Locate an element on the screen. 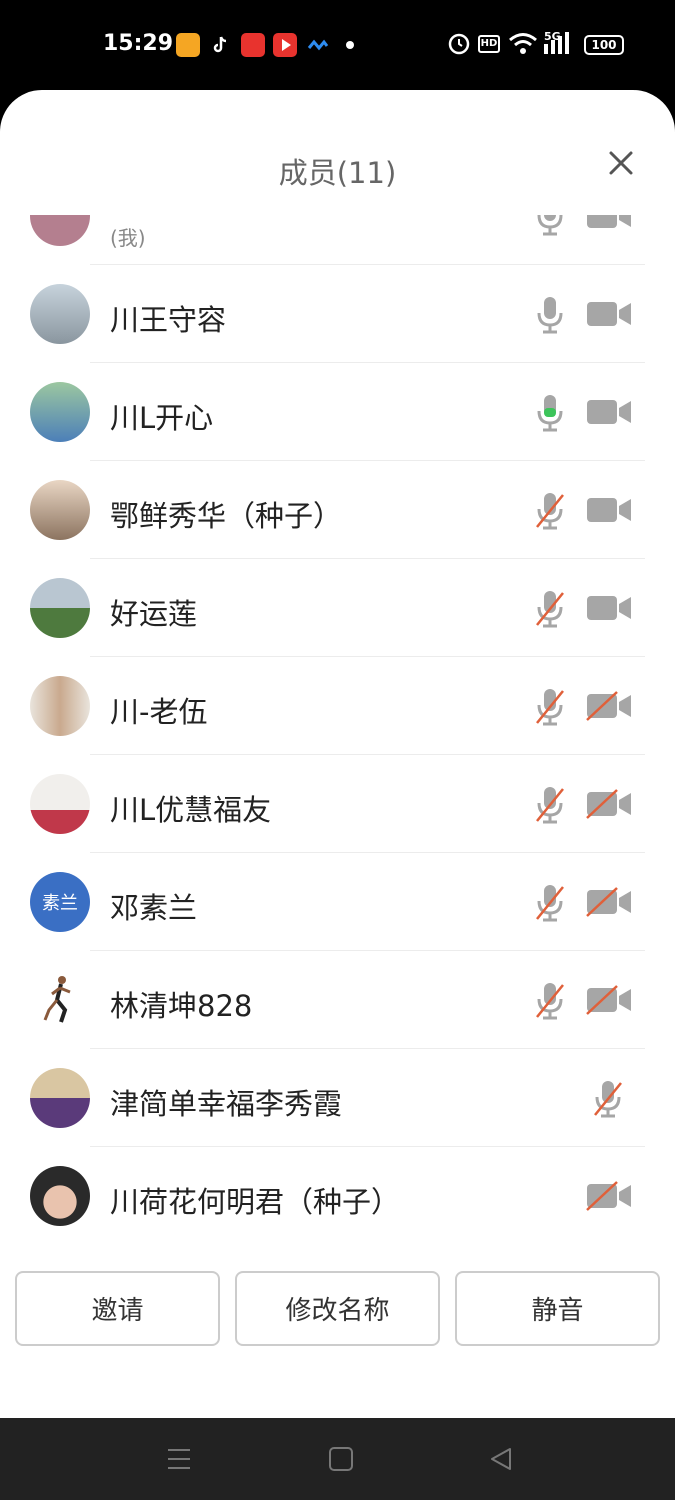 This screenshot has height=1500, width=675. member-name: 川L开心 is located at coordinates (162, 418).